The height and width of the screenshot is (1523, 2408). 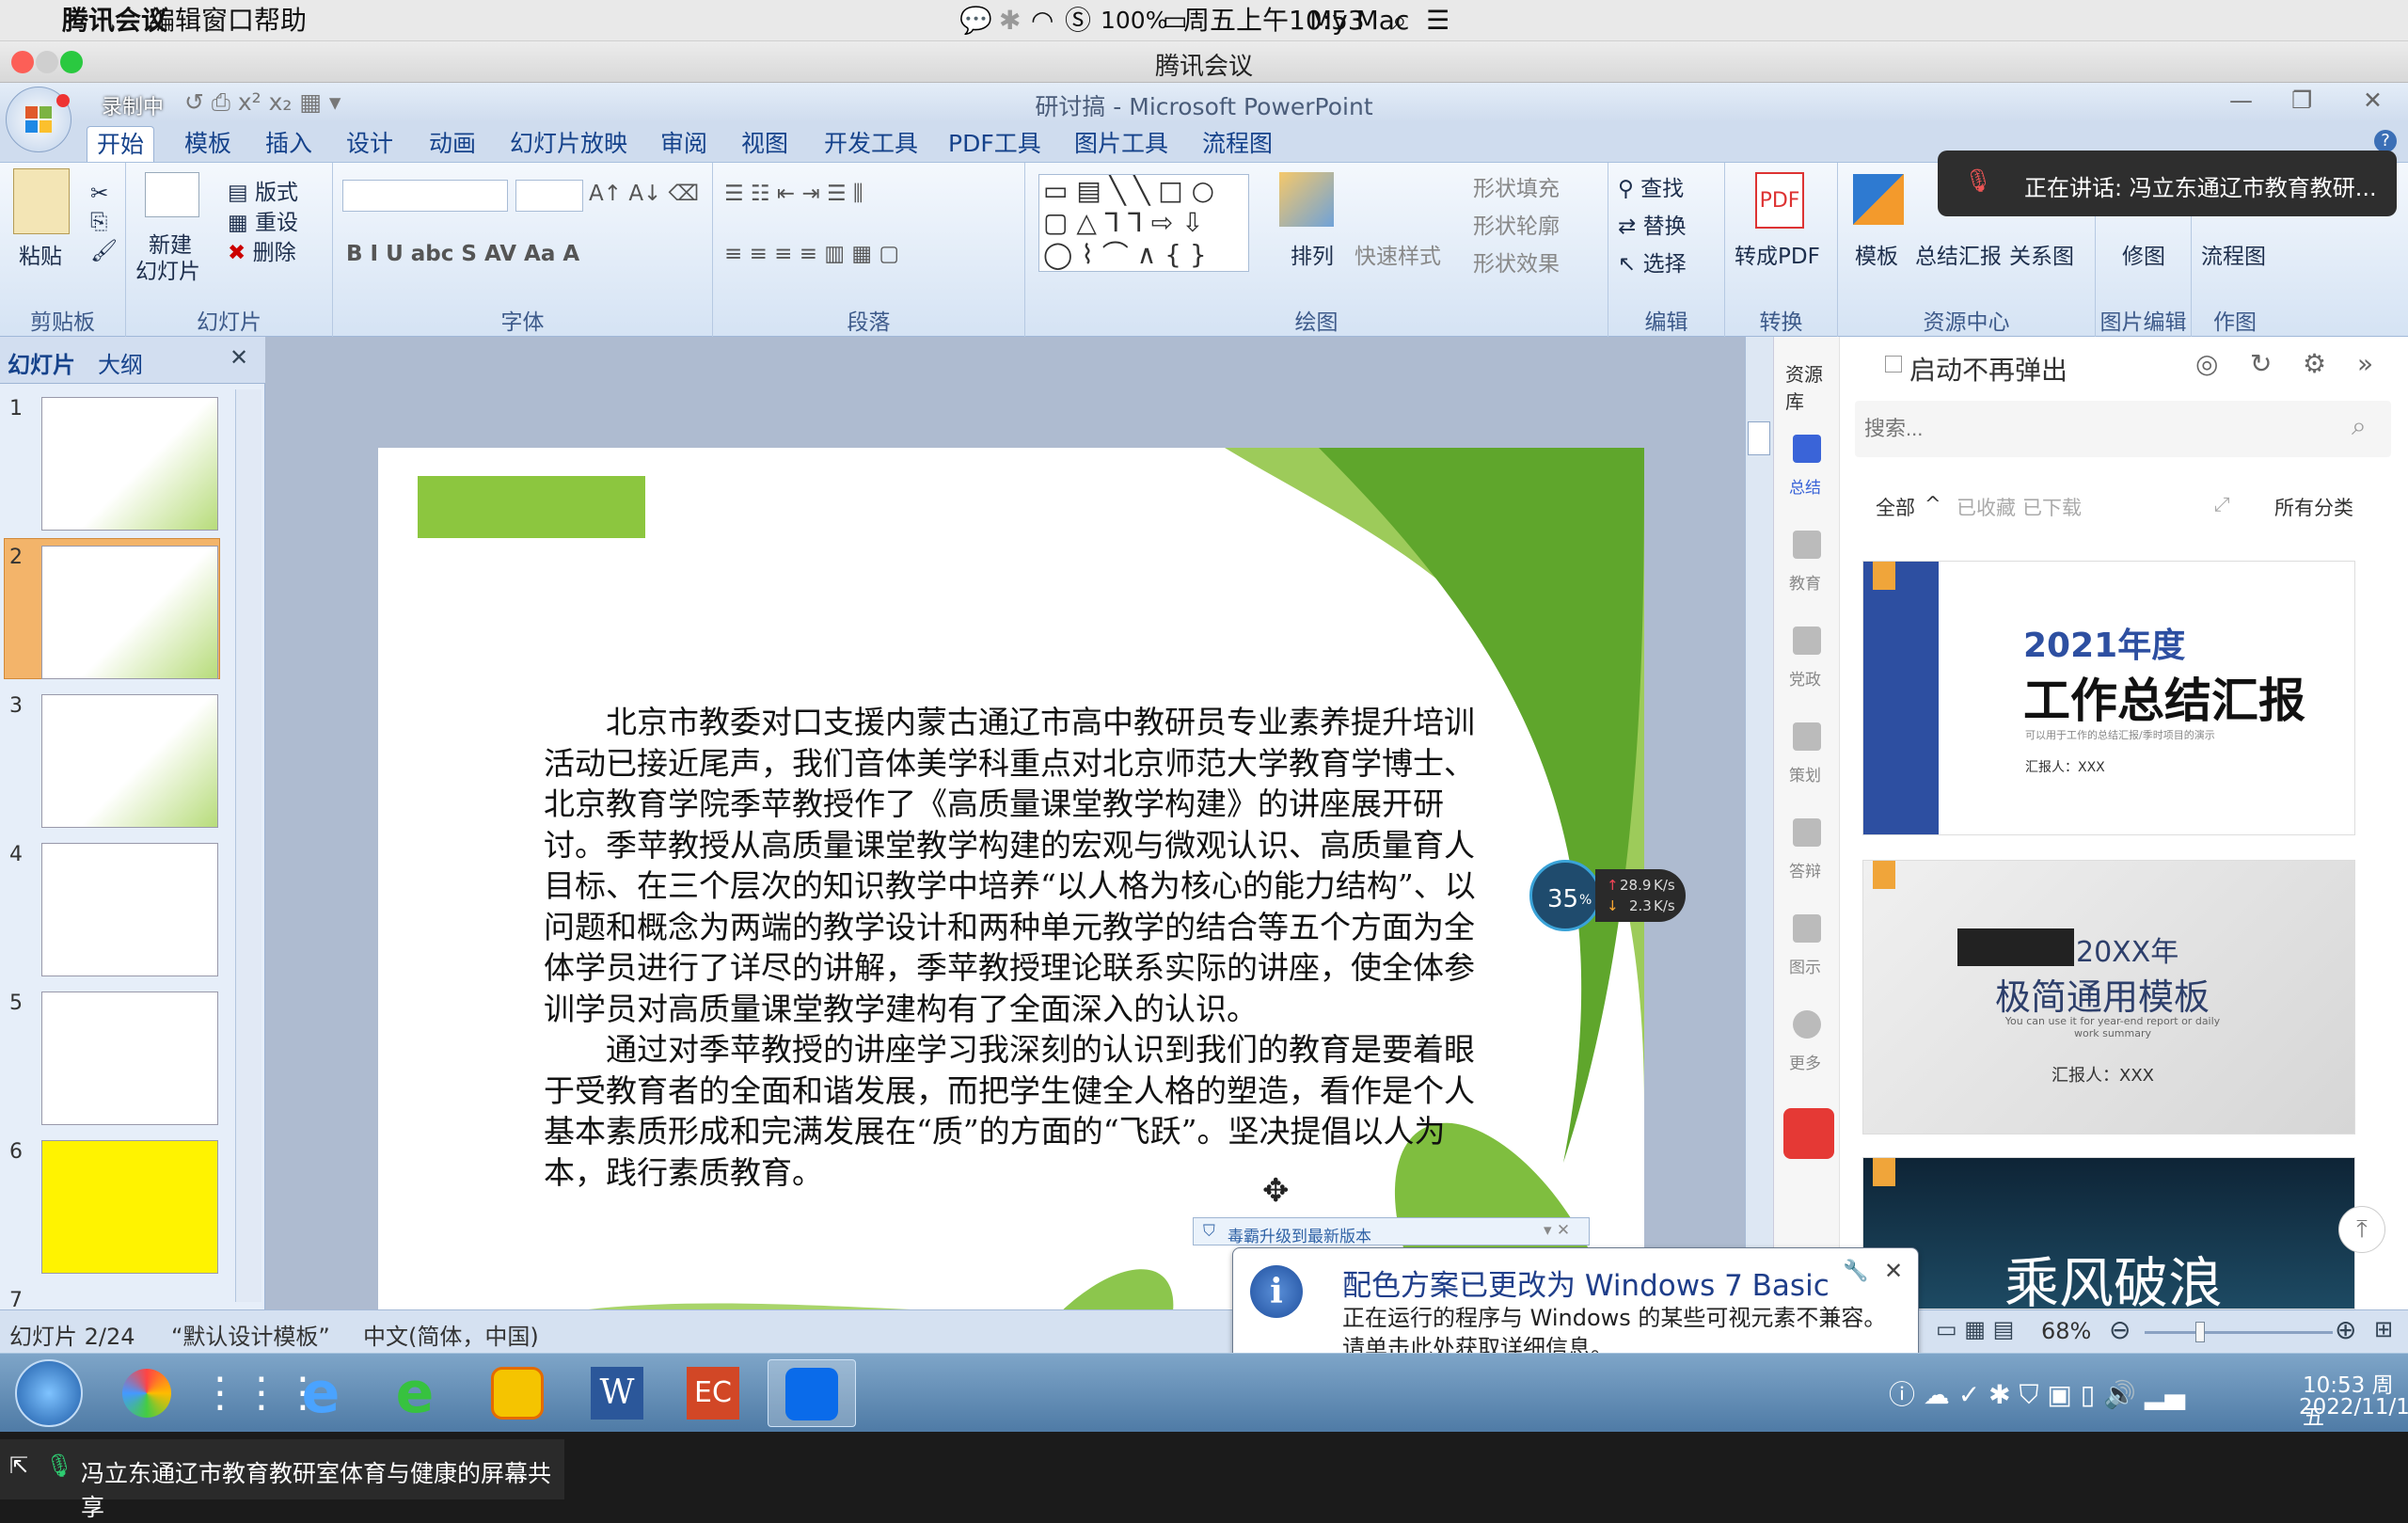 What do you see at coordinates (2108, 1233) in the screenshot?
I see `template-card-3: 乘风破浪` at bounding box center [2108, 1233].